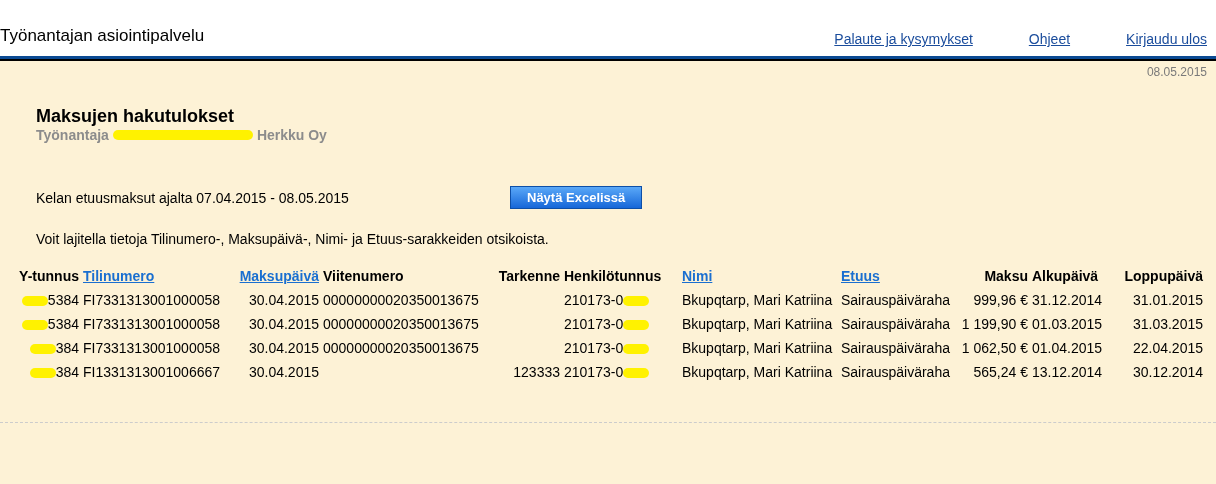 Image resolution: width=1216 pixels, height=484 pixels. What do you see at coordinates (994, 348) in the screenshot?
I see `table-cell: 1 062,50 €` at bounding box center [994, 348].